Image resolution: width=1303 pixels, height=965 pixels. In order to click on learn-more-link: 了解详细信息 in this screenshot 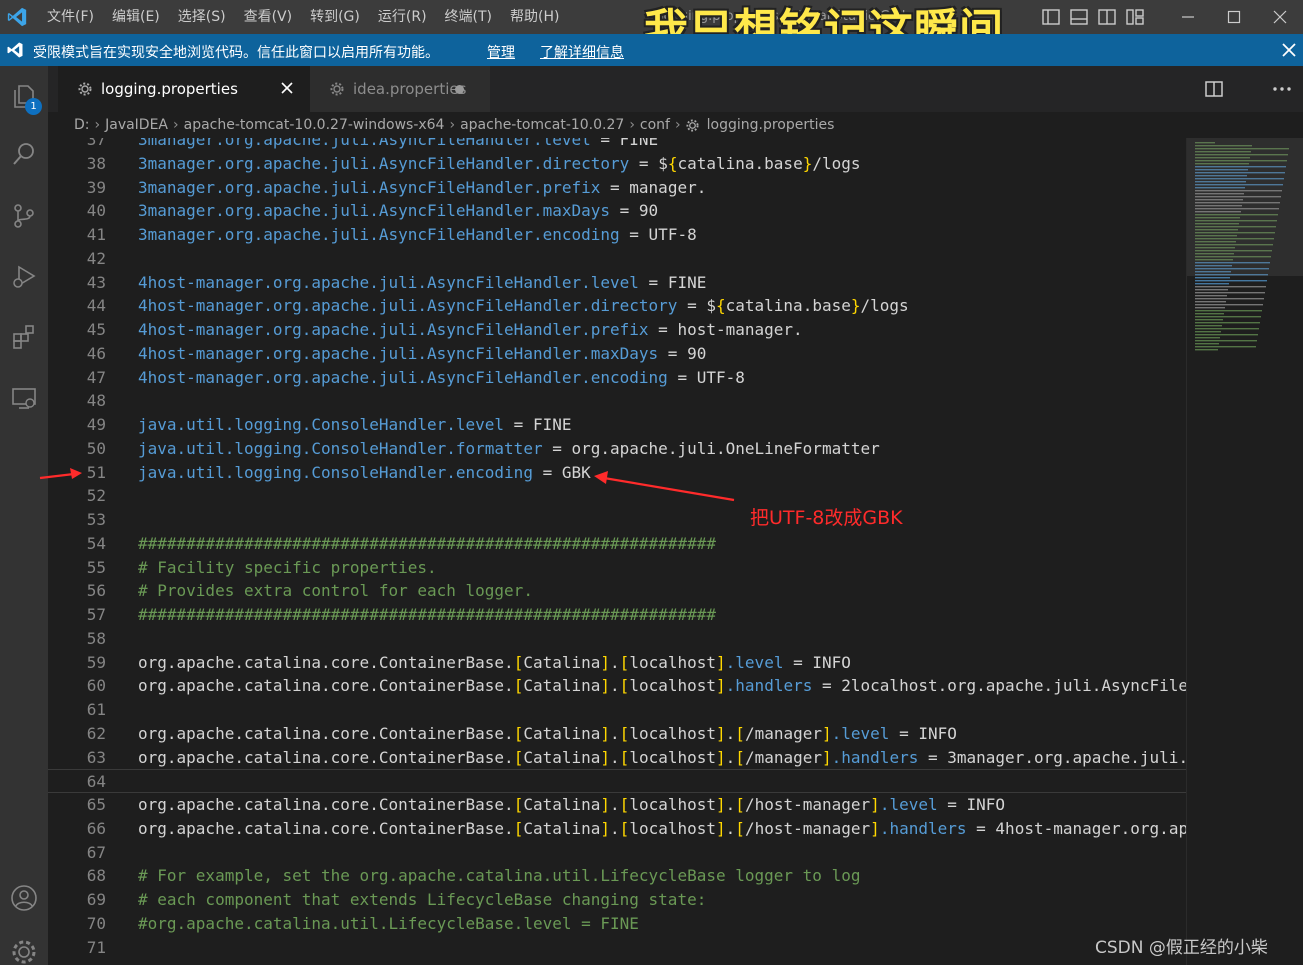, I will do `click(582, 52)`.